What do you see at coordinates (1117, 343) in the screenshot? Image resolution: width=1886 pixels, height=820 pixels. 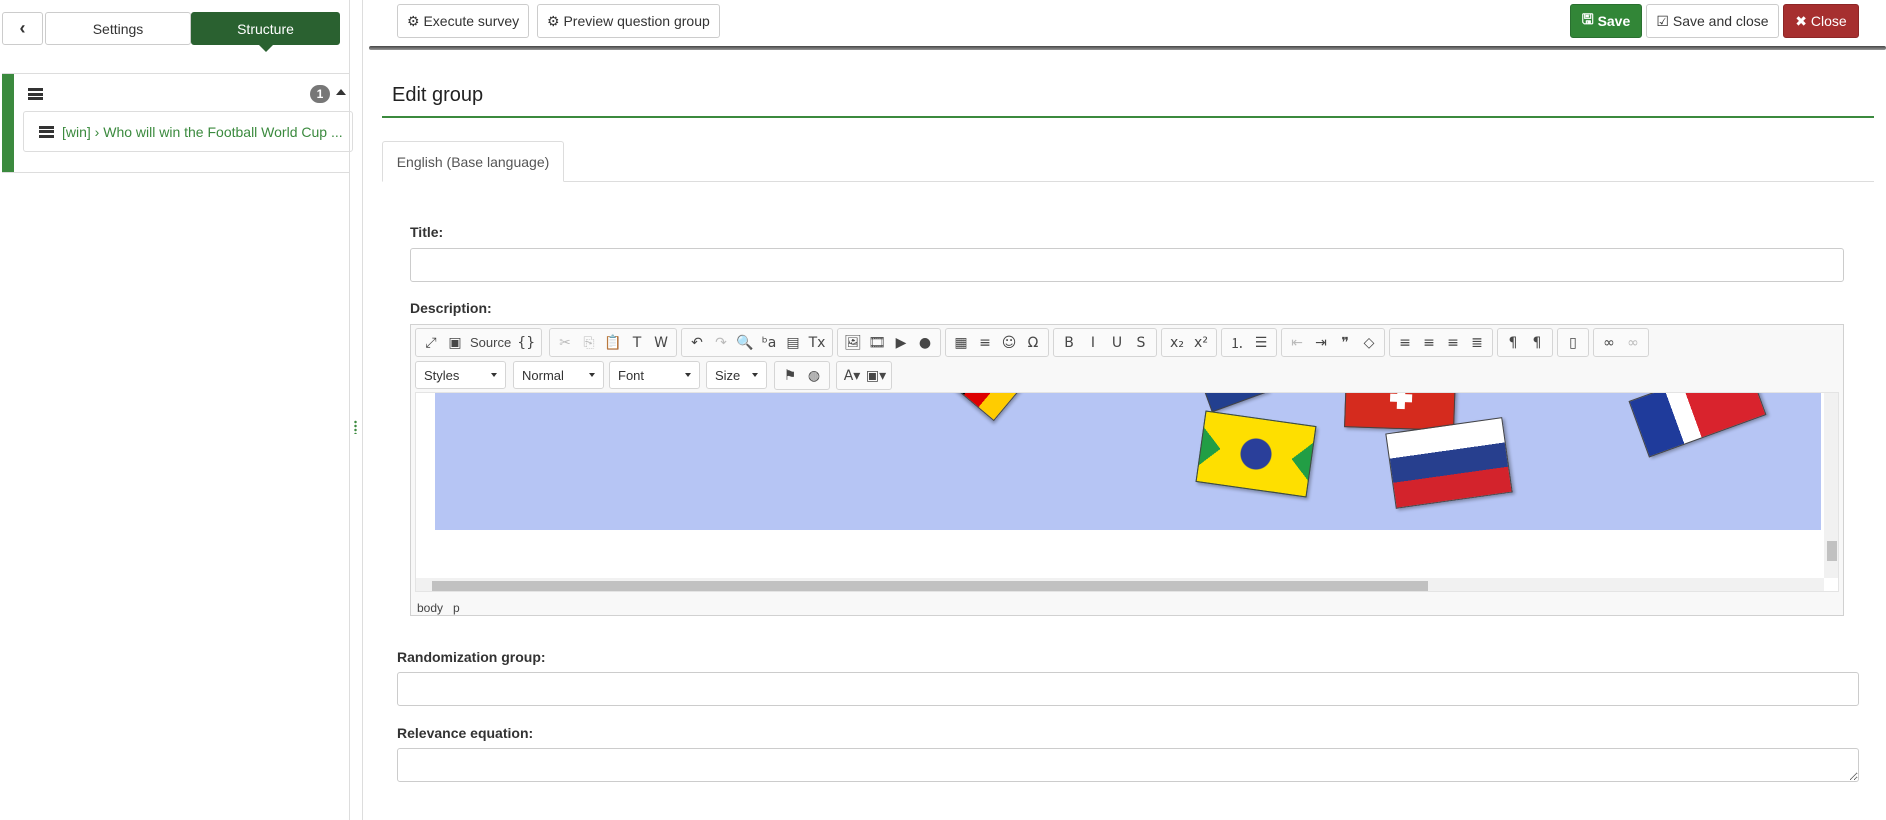 I see `underline-icon: U` at bounding box center [1117, 343].